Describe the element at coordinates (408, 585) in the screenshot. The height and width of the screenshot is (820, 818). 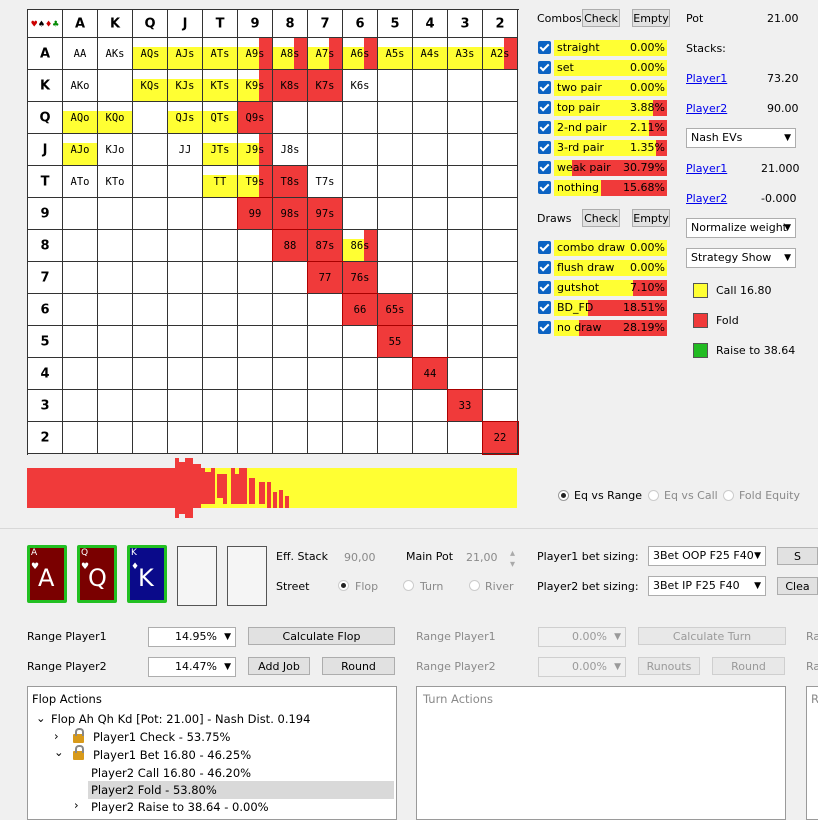
I see `street-turn-radio` at that location.